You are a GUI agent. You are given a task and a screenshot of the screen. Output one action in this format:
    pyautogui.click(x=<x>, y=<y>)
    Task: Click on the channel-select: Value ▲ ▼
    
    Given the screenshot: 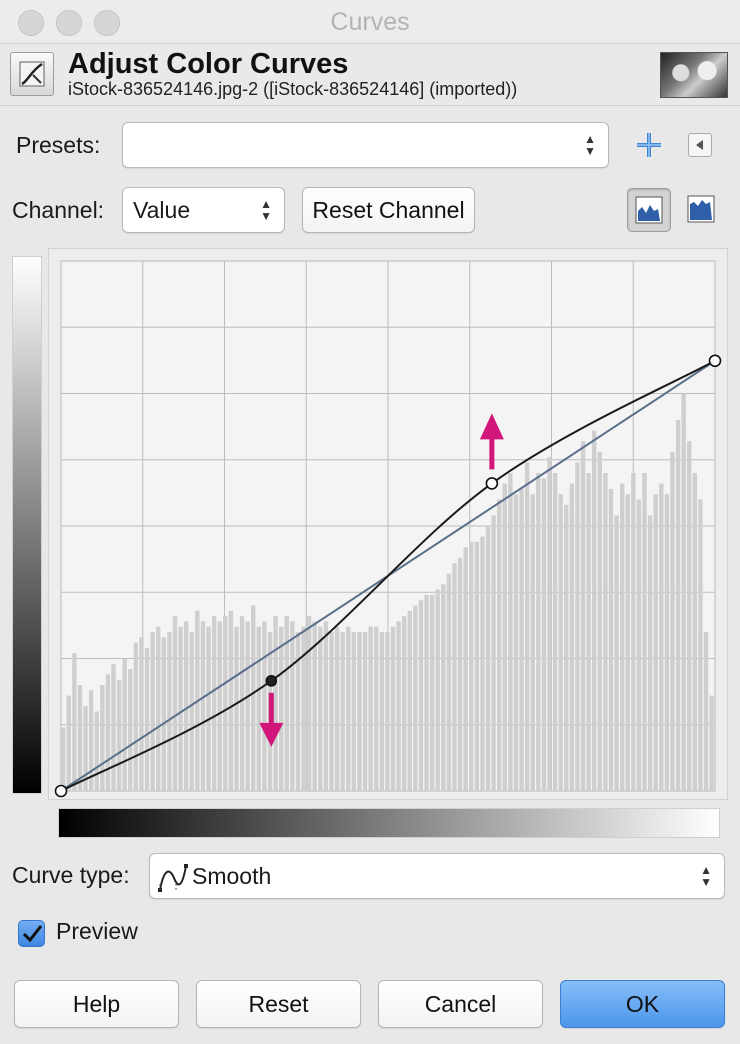 What is the action you would take?
    pyautogui.click(x=203, y=210)
    